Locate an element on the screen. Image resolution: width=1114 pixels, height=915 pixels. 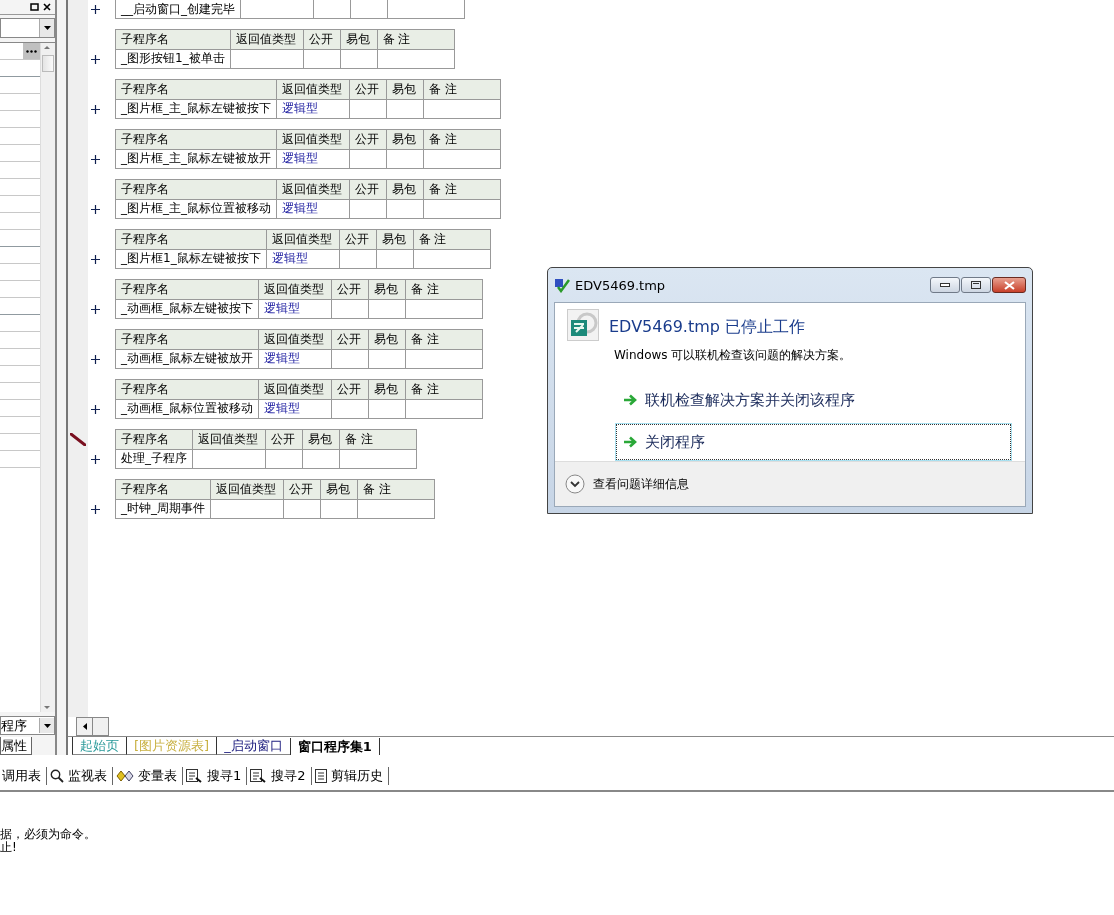
maximize-icon is located at coordinates (976, 285).